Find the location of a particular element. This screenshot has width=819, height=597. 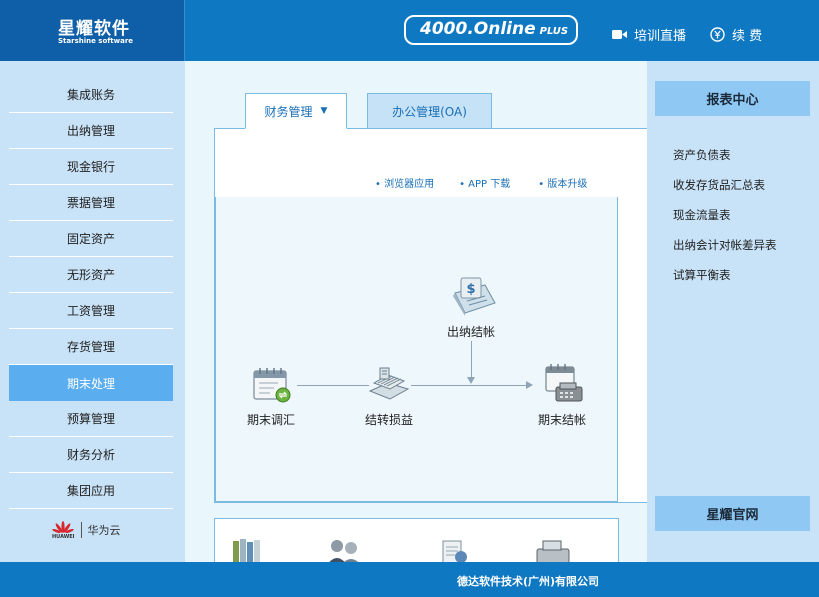

product-brand: 4000.Online PLUS is located at coordinates (491, 30).